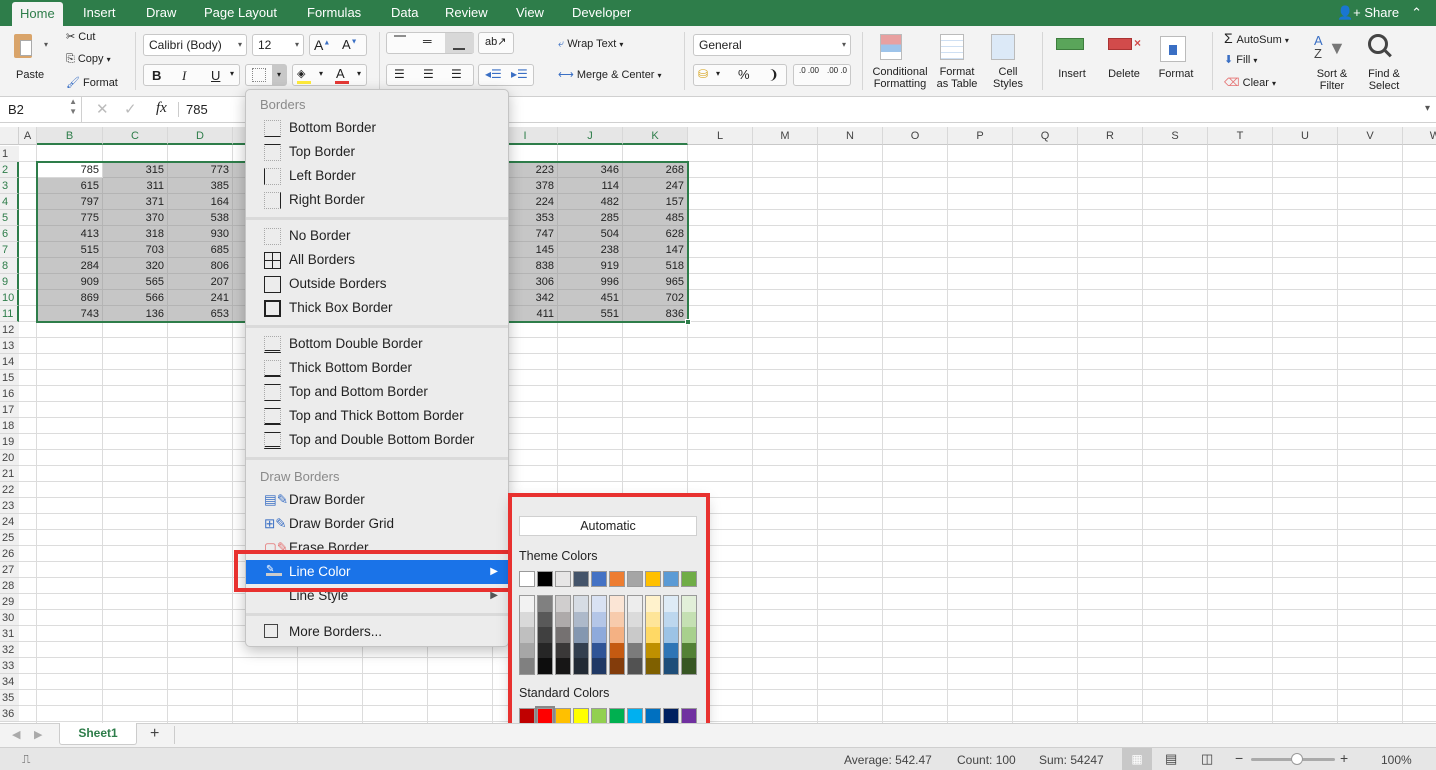 The width and height of the screenshot is (1436, 770). What do you see at coordinates (1344, 758) in the screenshot?
I see `zoom-in-icon: +` at bounding box center [1344, 758].